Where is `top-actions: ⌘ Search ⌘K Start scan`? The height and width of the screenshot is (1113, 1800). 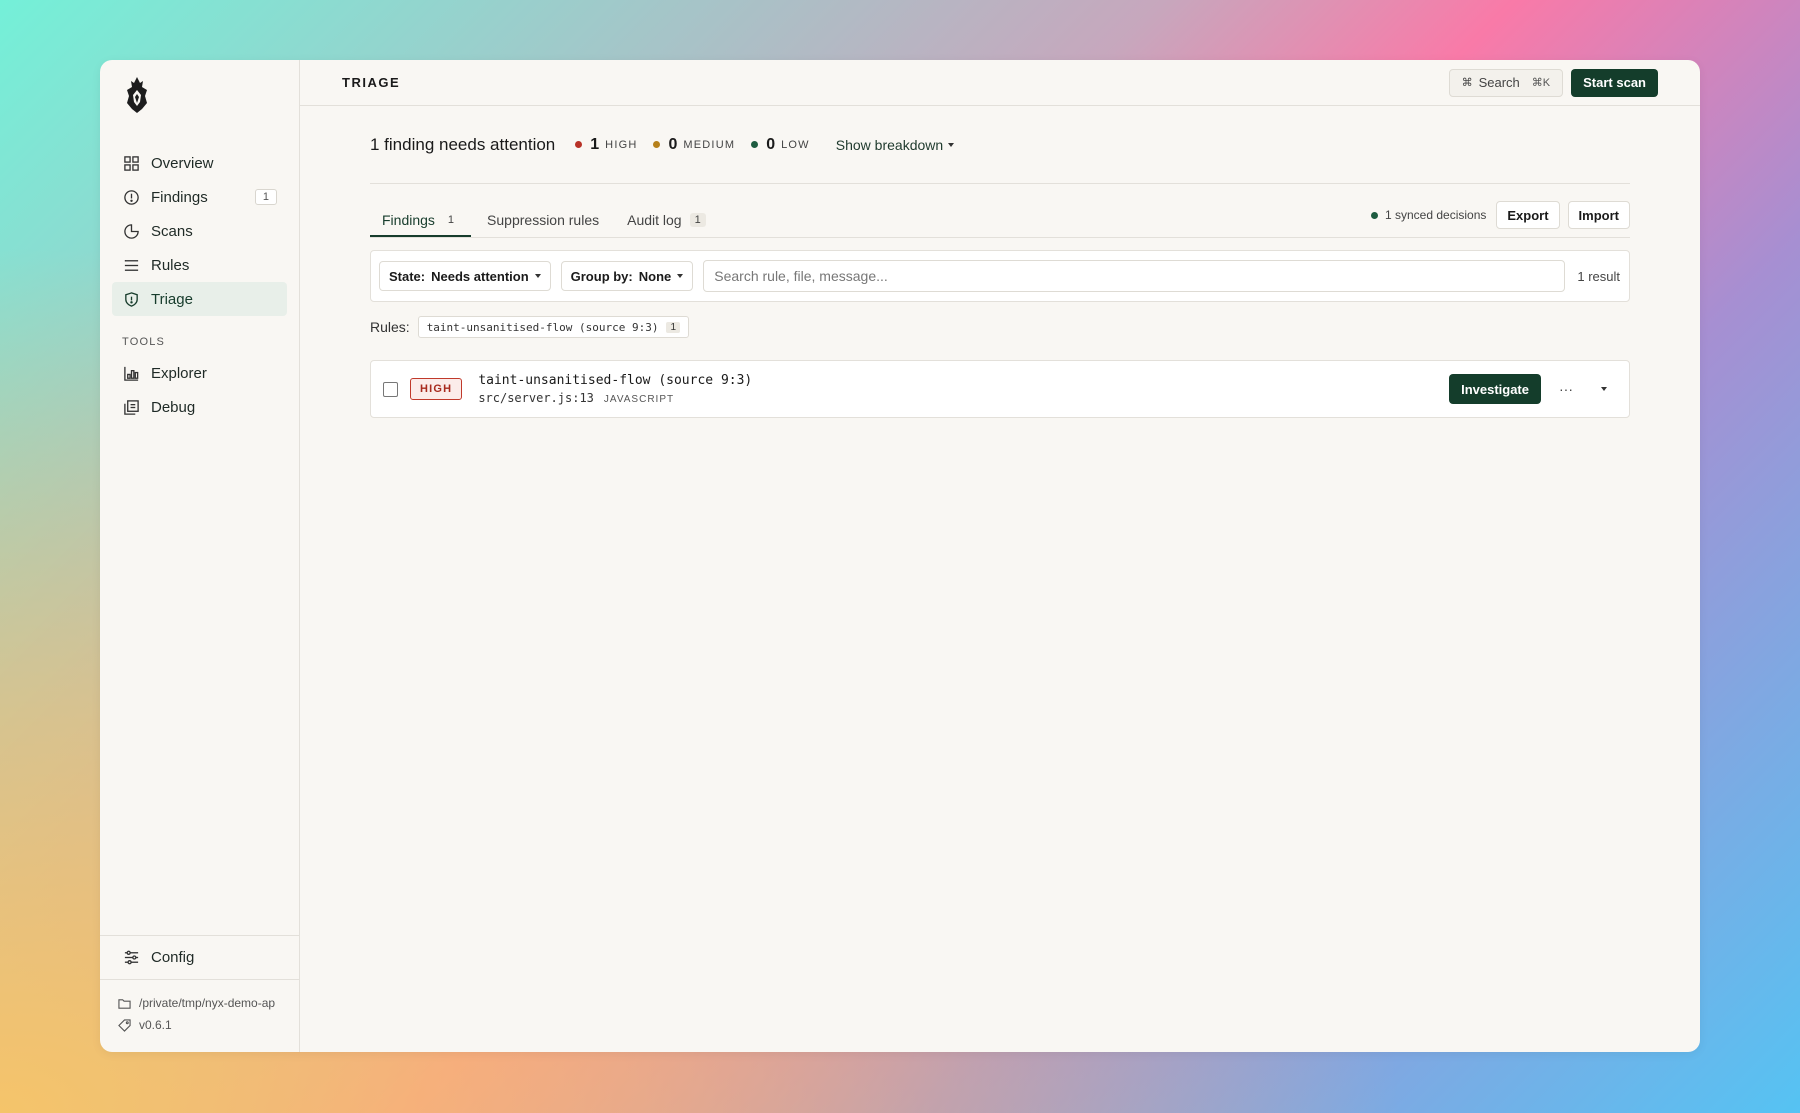
top-actions: ⌘ Search ⌘K Start scan is located at coordinates (1553, 82).